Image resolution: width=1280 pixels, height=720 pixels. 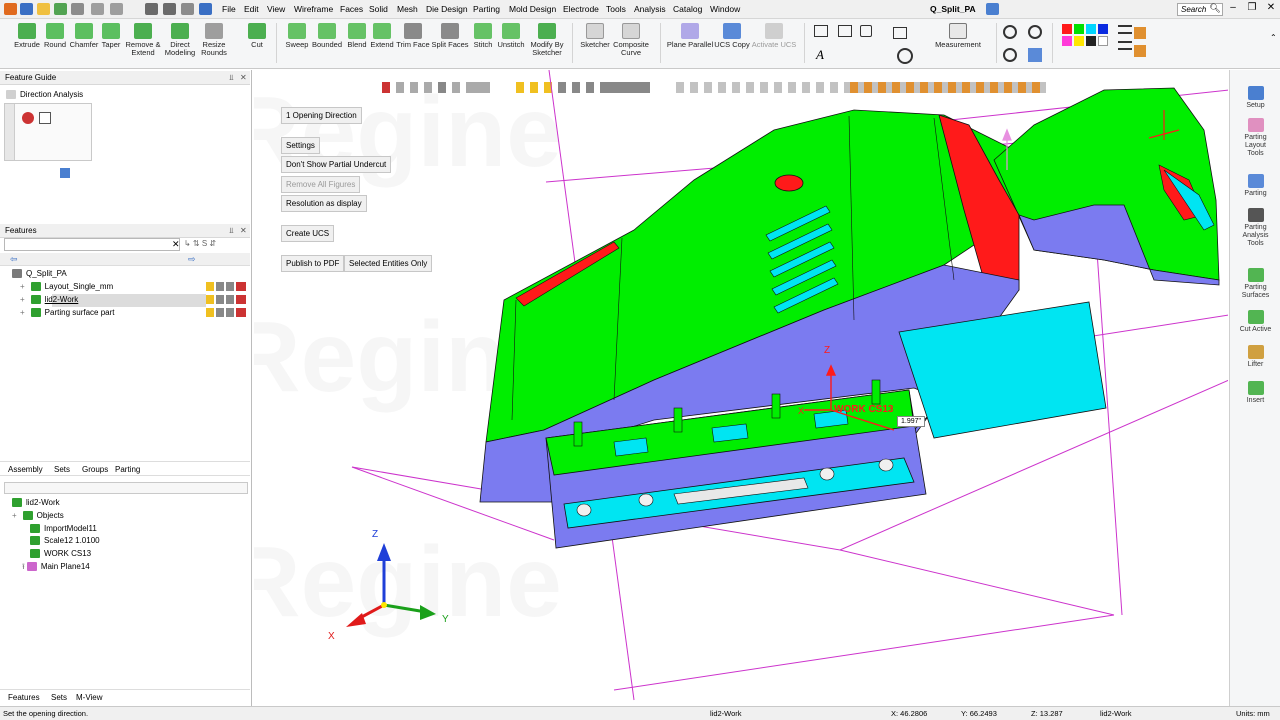 What do you see at coordinates (97, 9) in the screenshot?
I see `cut-tool-icon` at bounding box center [97, 9].